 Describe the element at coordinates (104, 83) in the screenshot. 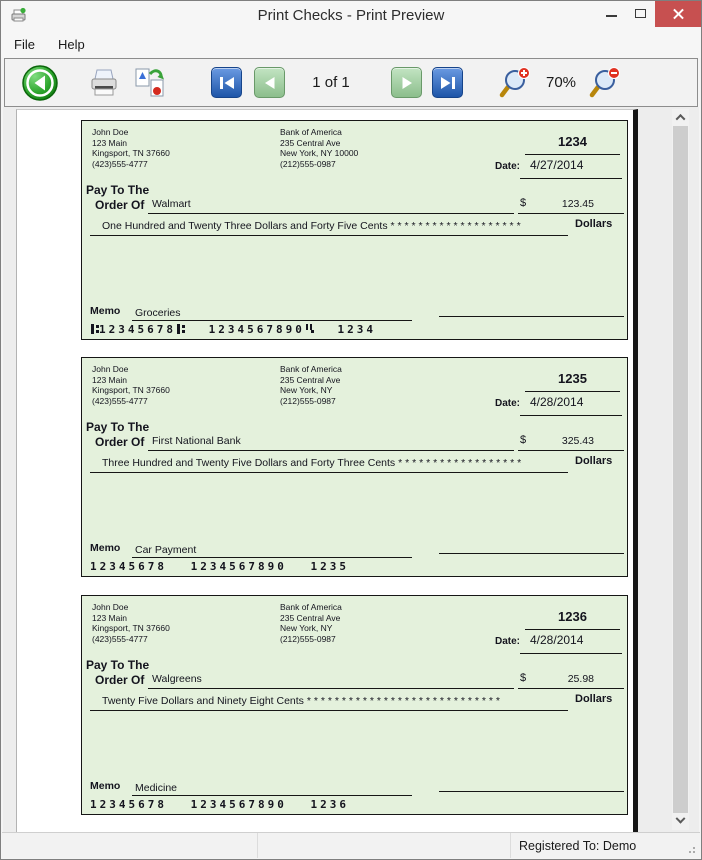

I see `print-button` at that location.